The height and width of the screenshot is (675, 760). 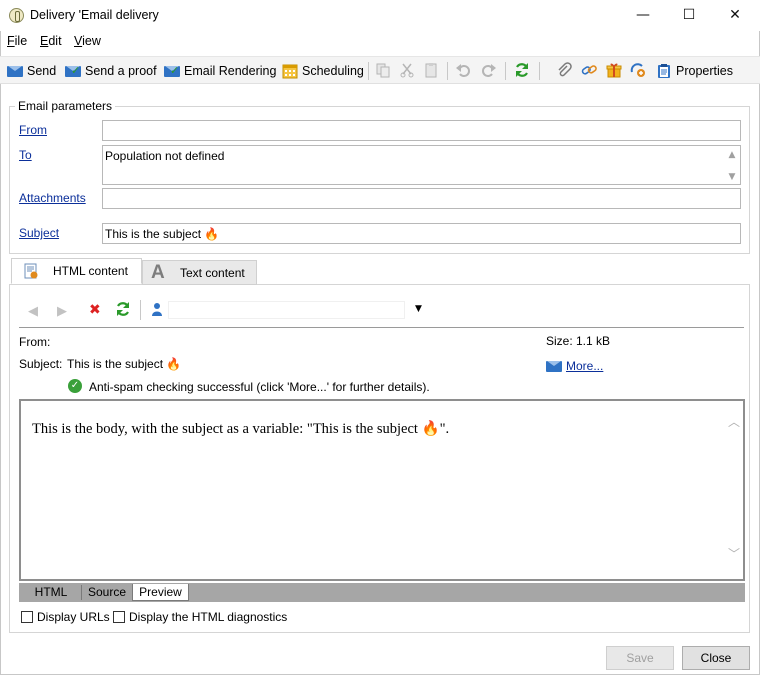 What do you see at coordinates (15, 71) in the screenshot?
I see `envelope-icon` at bounding box center [15, 71].